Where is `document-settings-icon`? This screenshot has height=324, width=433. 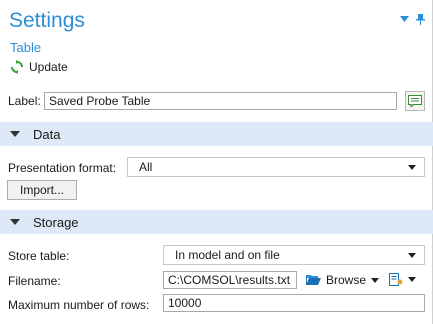
document-settings-icon is located at coordinates (396, 279).